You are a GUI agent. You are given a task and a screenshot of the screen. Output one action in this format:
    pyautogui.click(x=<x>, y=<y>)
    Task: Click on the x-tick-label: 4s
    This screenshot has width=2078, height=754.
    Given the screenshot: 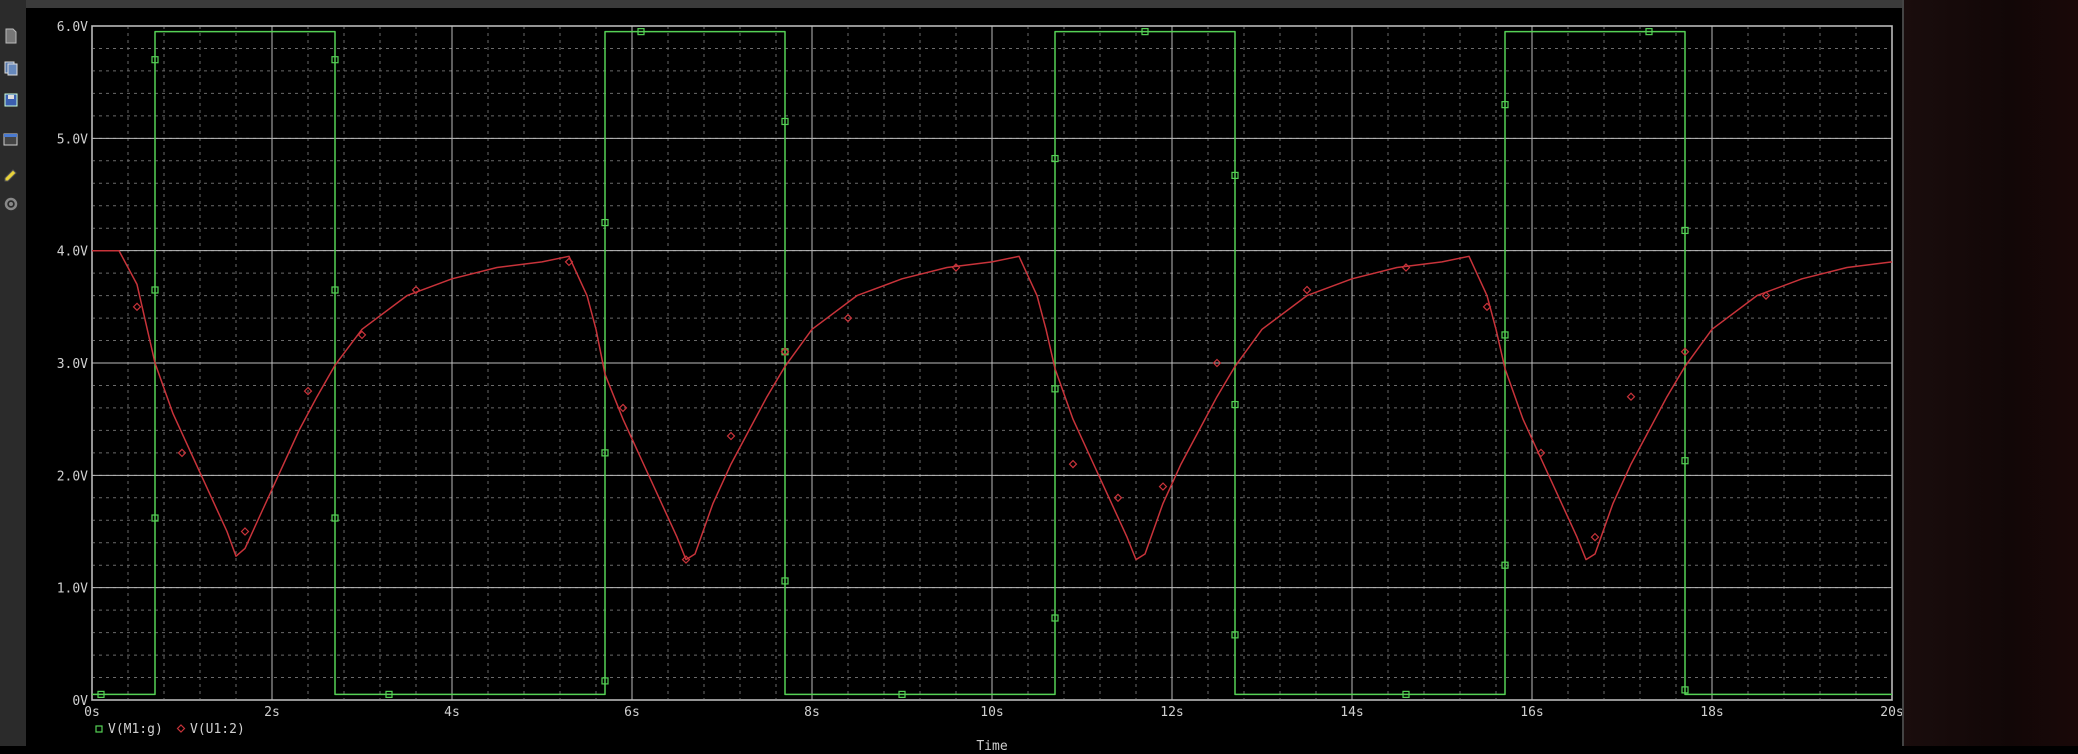 What is the action you would take?
    pyautogui.click(x=452, y=712)
    